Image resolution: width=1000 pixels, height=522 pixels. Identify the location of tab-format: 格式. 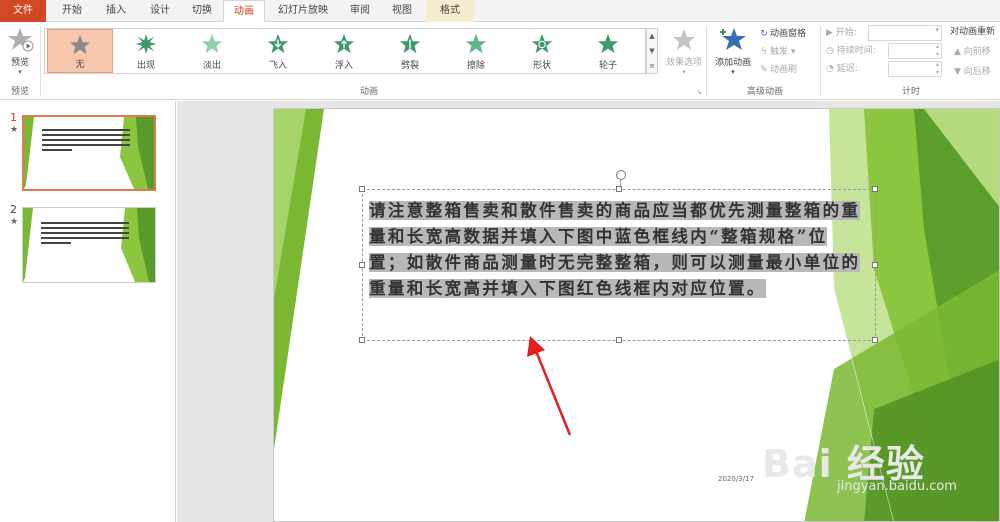
(450, 11).